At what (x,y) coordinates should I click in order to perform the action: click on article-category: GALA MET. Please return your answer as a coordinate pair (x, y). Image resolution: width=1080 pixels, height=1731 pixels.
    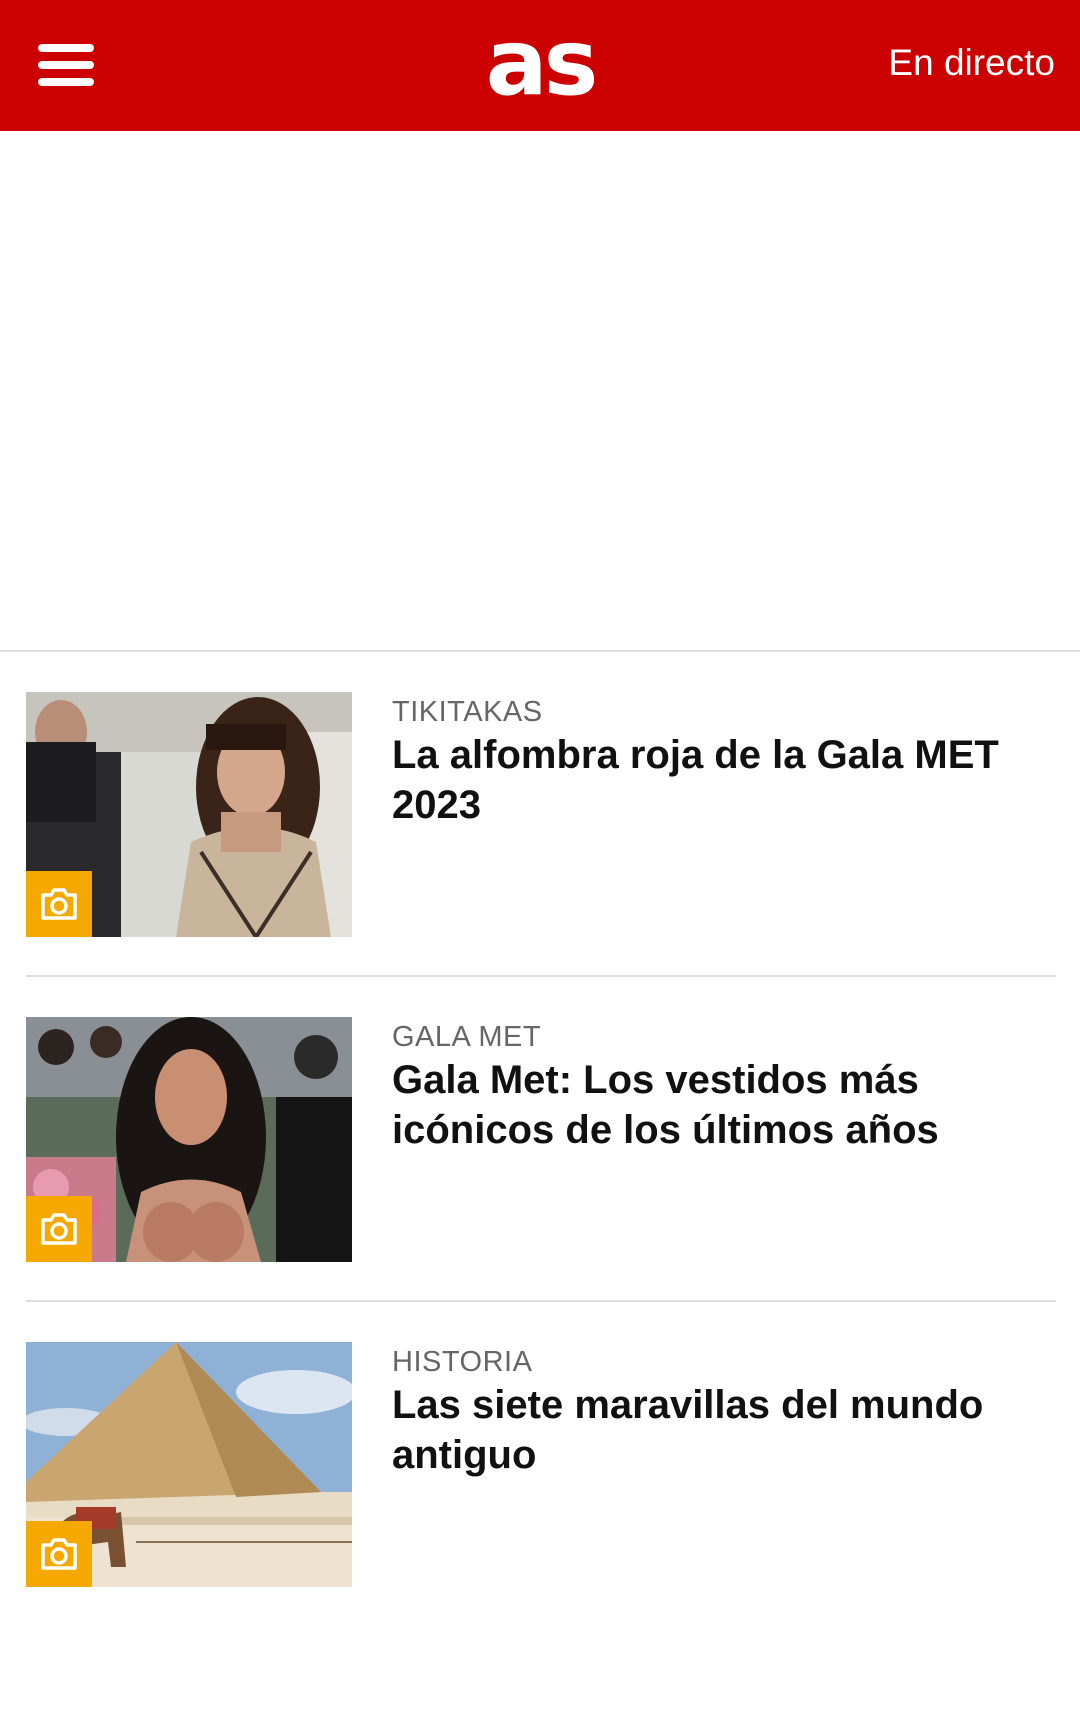
    Looking at the image, I should click on (722, 1037).